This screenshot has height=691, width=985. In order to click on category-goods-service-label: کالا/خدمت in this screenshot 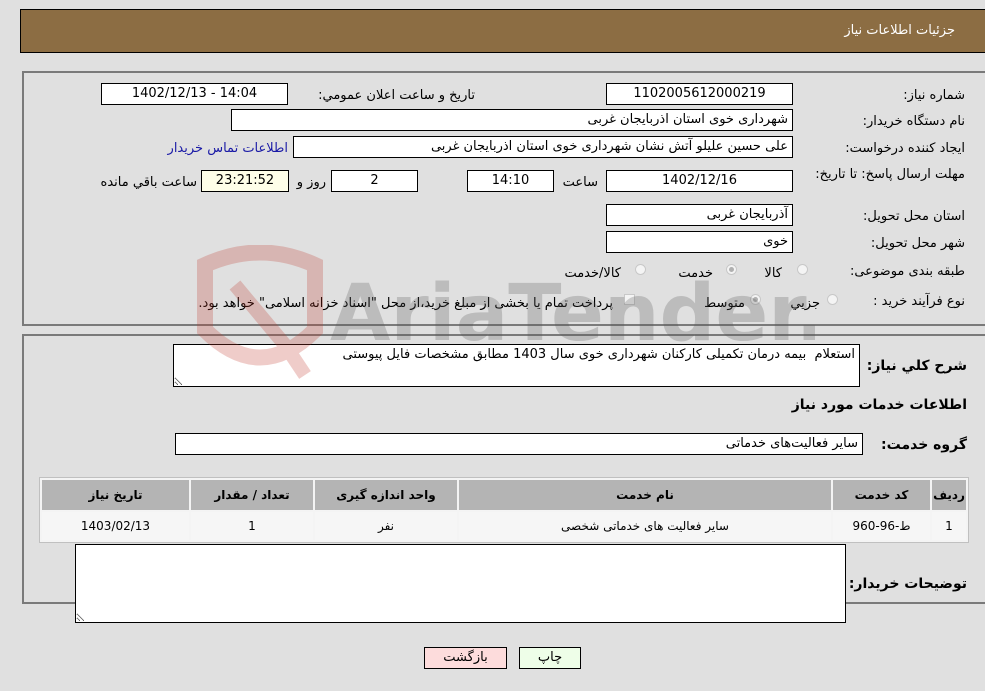, I will do `click(592, 273)`.